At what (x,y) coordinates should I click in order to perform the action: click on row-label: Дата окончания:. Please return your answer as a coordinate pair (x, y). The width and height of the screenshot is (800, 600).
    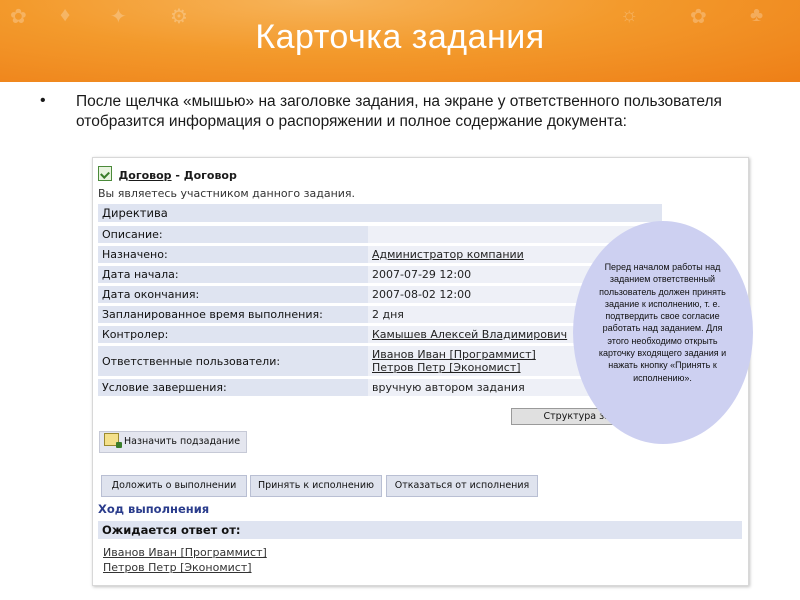
    Looking at the image, I should click on (233, 294).